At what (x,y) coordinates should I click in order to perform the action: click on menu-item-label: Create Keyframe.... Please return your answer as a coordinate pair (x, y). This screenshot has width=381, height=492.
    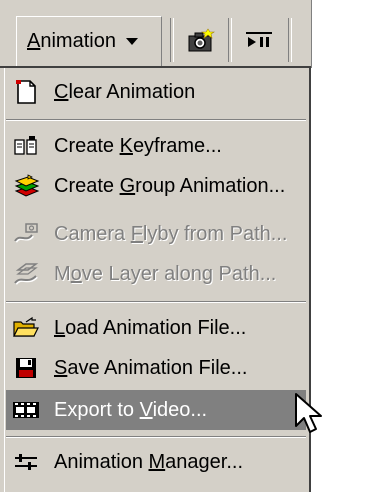
    Looking at the image, I should click on (138, 145).